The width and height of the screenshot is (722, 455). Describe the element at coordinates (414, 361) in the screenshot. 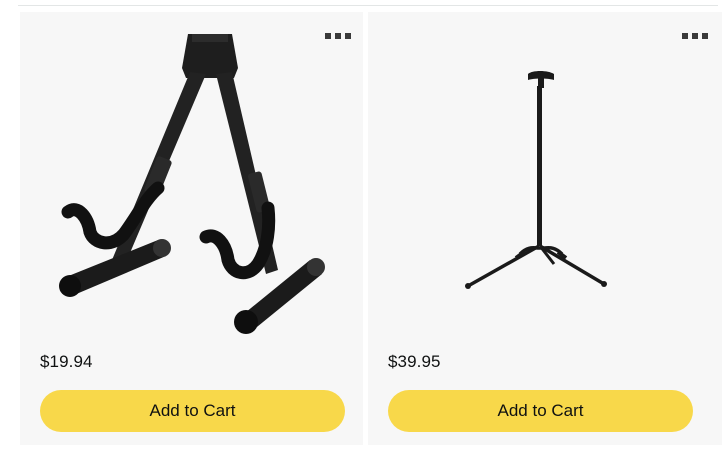

I see `product-price: $39.95` at that location.